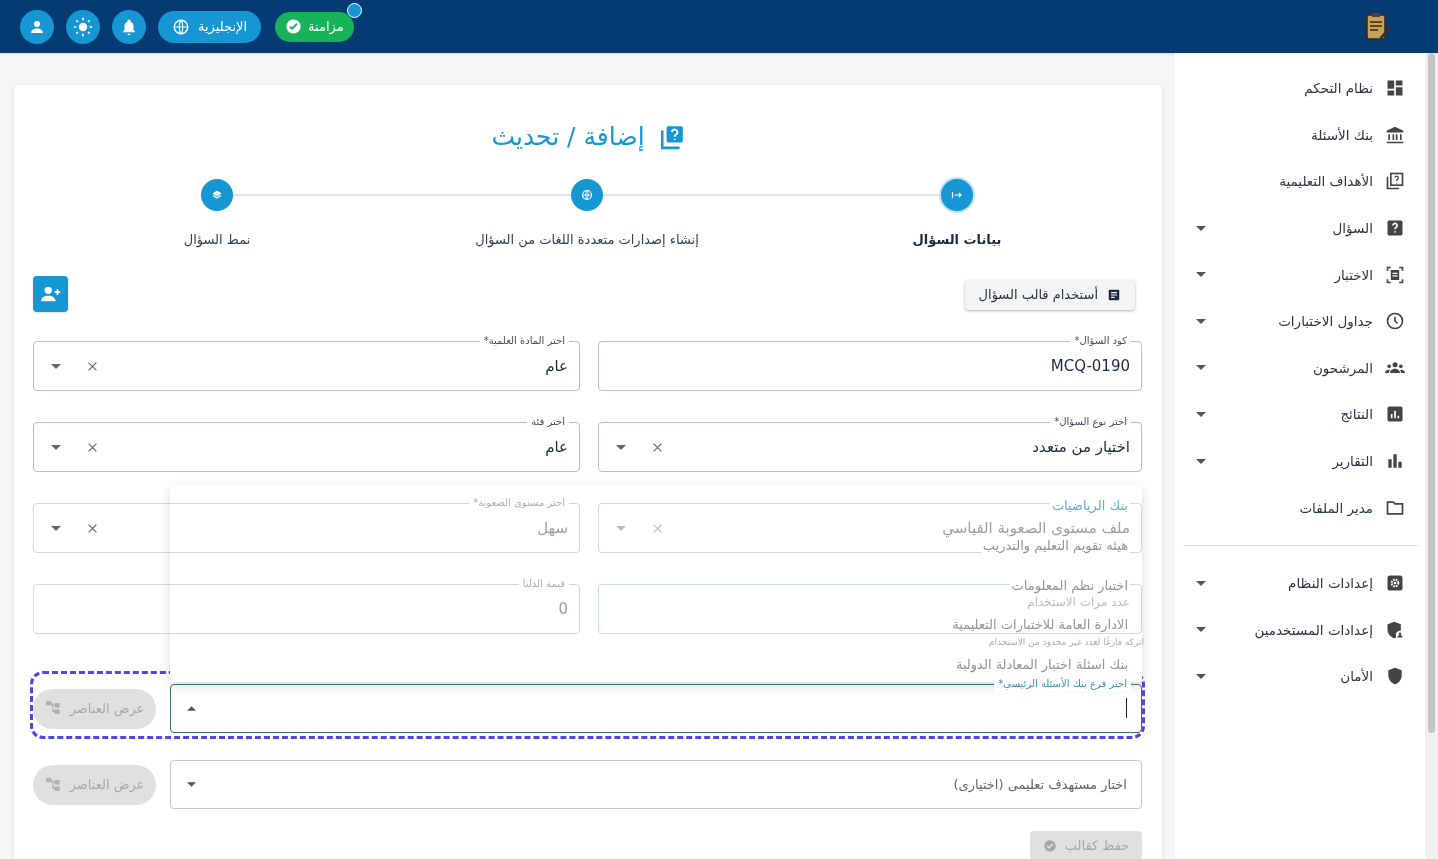 This screenshot has height=859, width=1438. Describe the element at coordinates (1294, 414) in the screenshot. I see `sidebar-item: النتائج` at that location.